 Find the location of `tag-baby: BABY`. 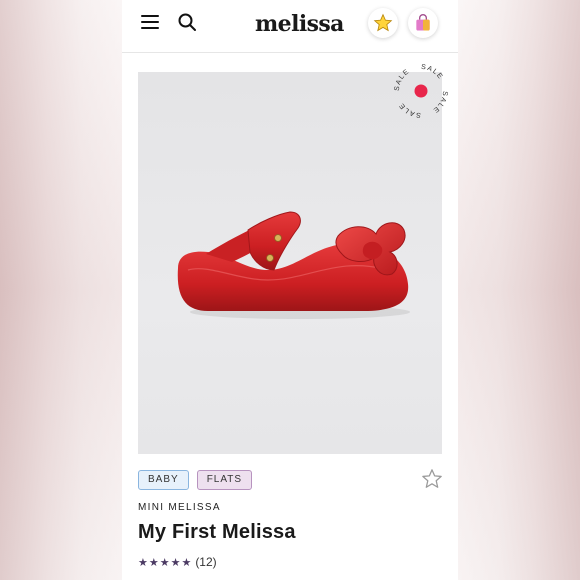

tag-baby: BABY is located at coordinates (163, 480).